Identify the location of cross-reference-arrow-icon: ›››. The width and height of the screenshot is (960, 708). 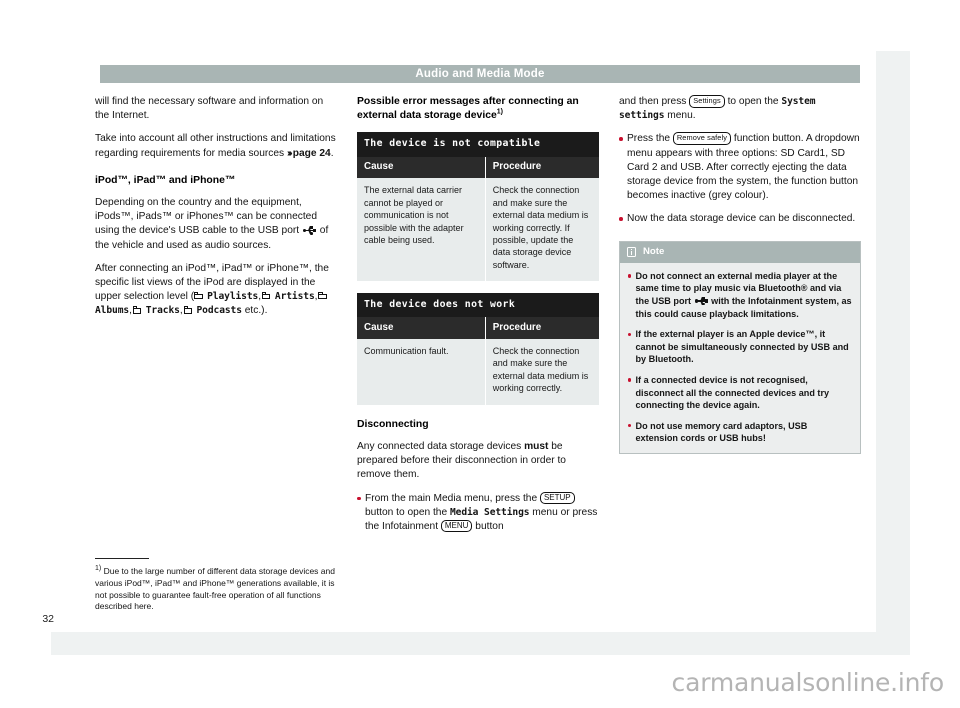
(289, 153).